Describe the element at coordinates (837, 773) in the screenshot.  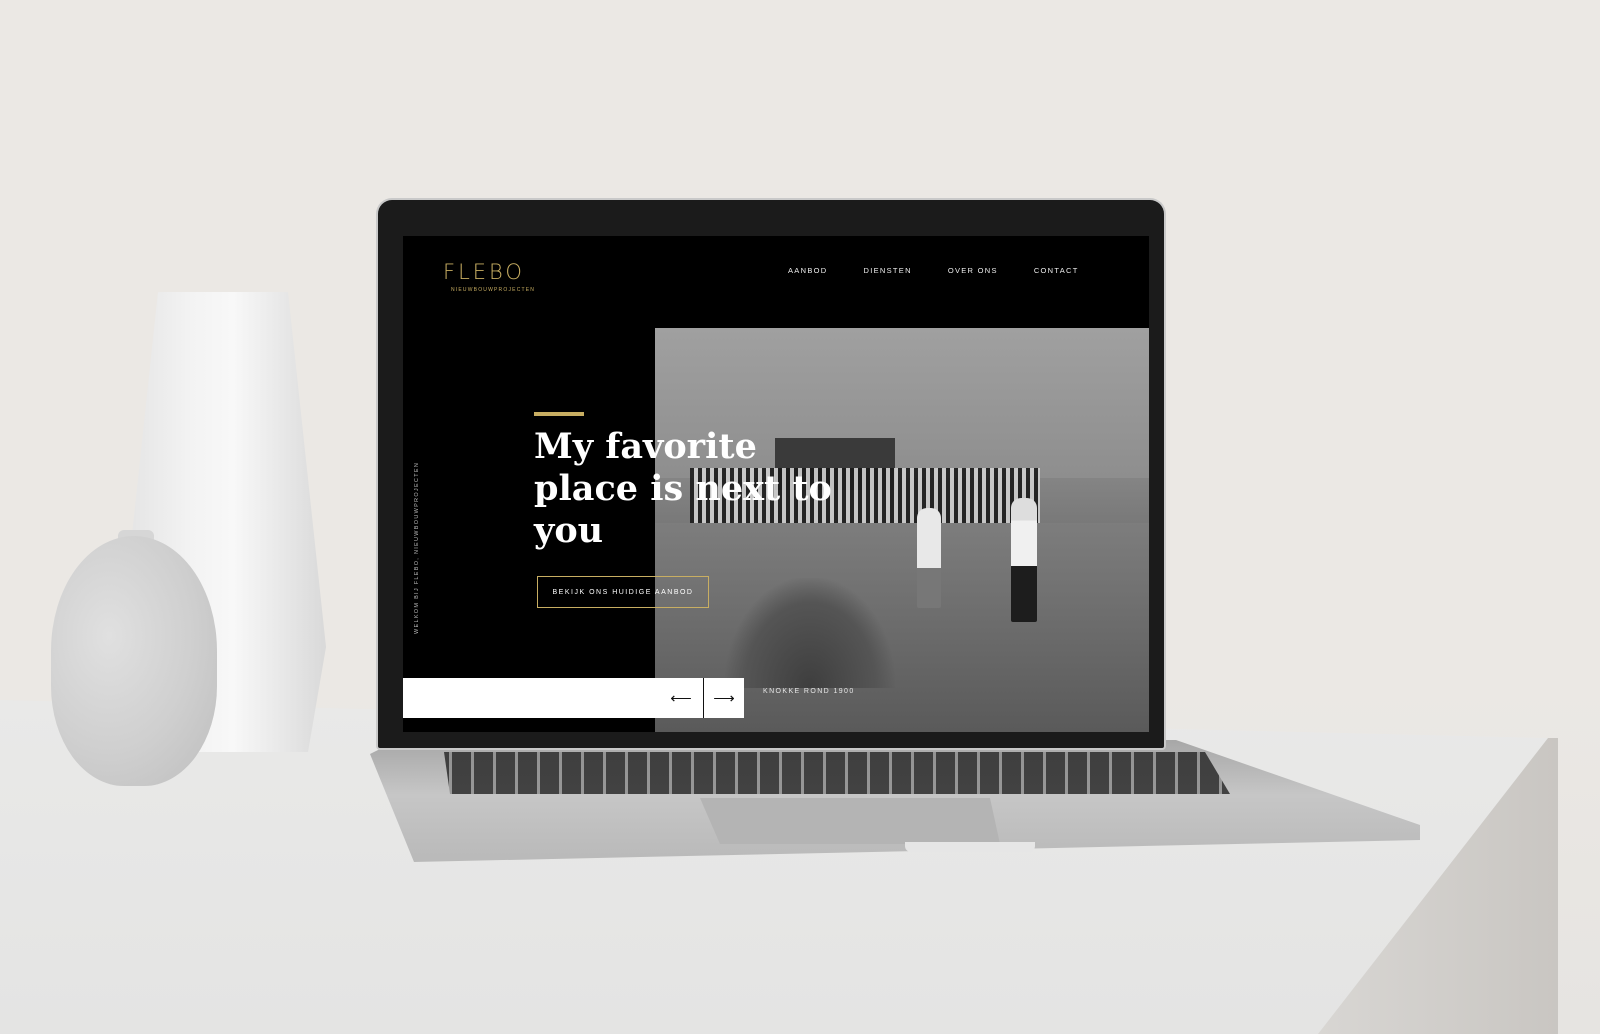
I see `laptop-keyboard` at that location.